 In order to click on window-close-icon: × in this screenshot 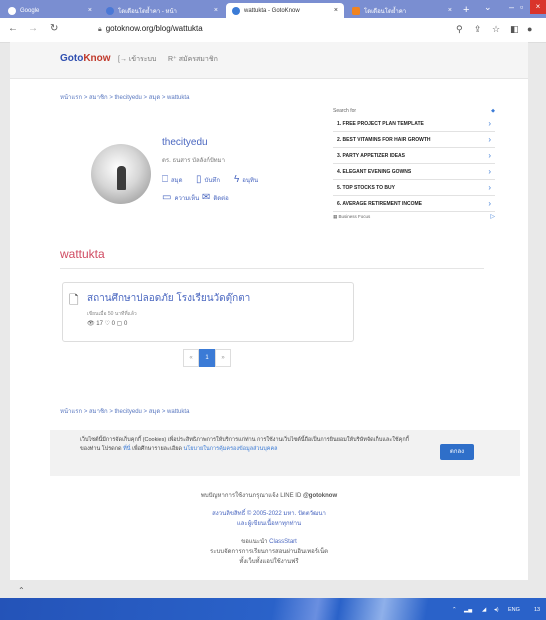, I will do `click(538, 7)`.